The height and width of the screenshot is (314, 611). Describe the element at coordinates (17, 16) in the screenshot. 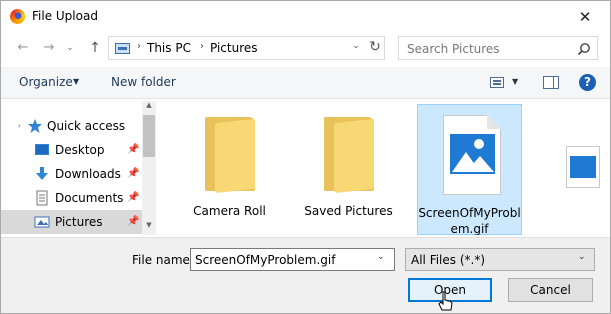

I see `firefox-icon` at that location.